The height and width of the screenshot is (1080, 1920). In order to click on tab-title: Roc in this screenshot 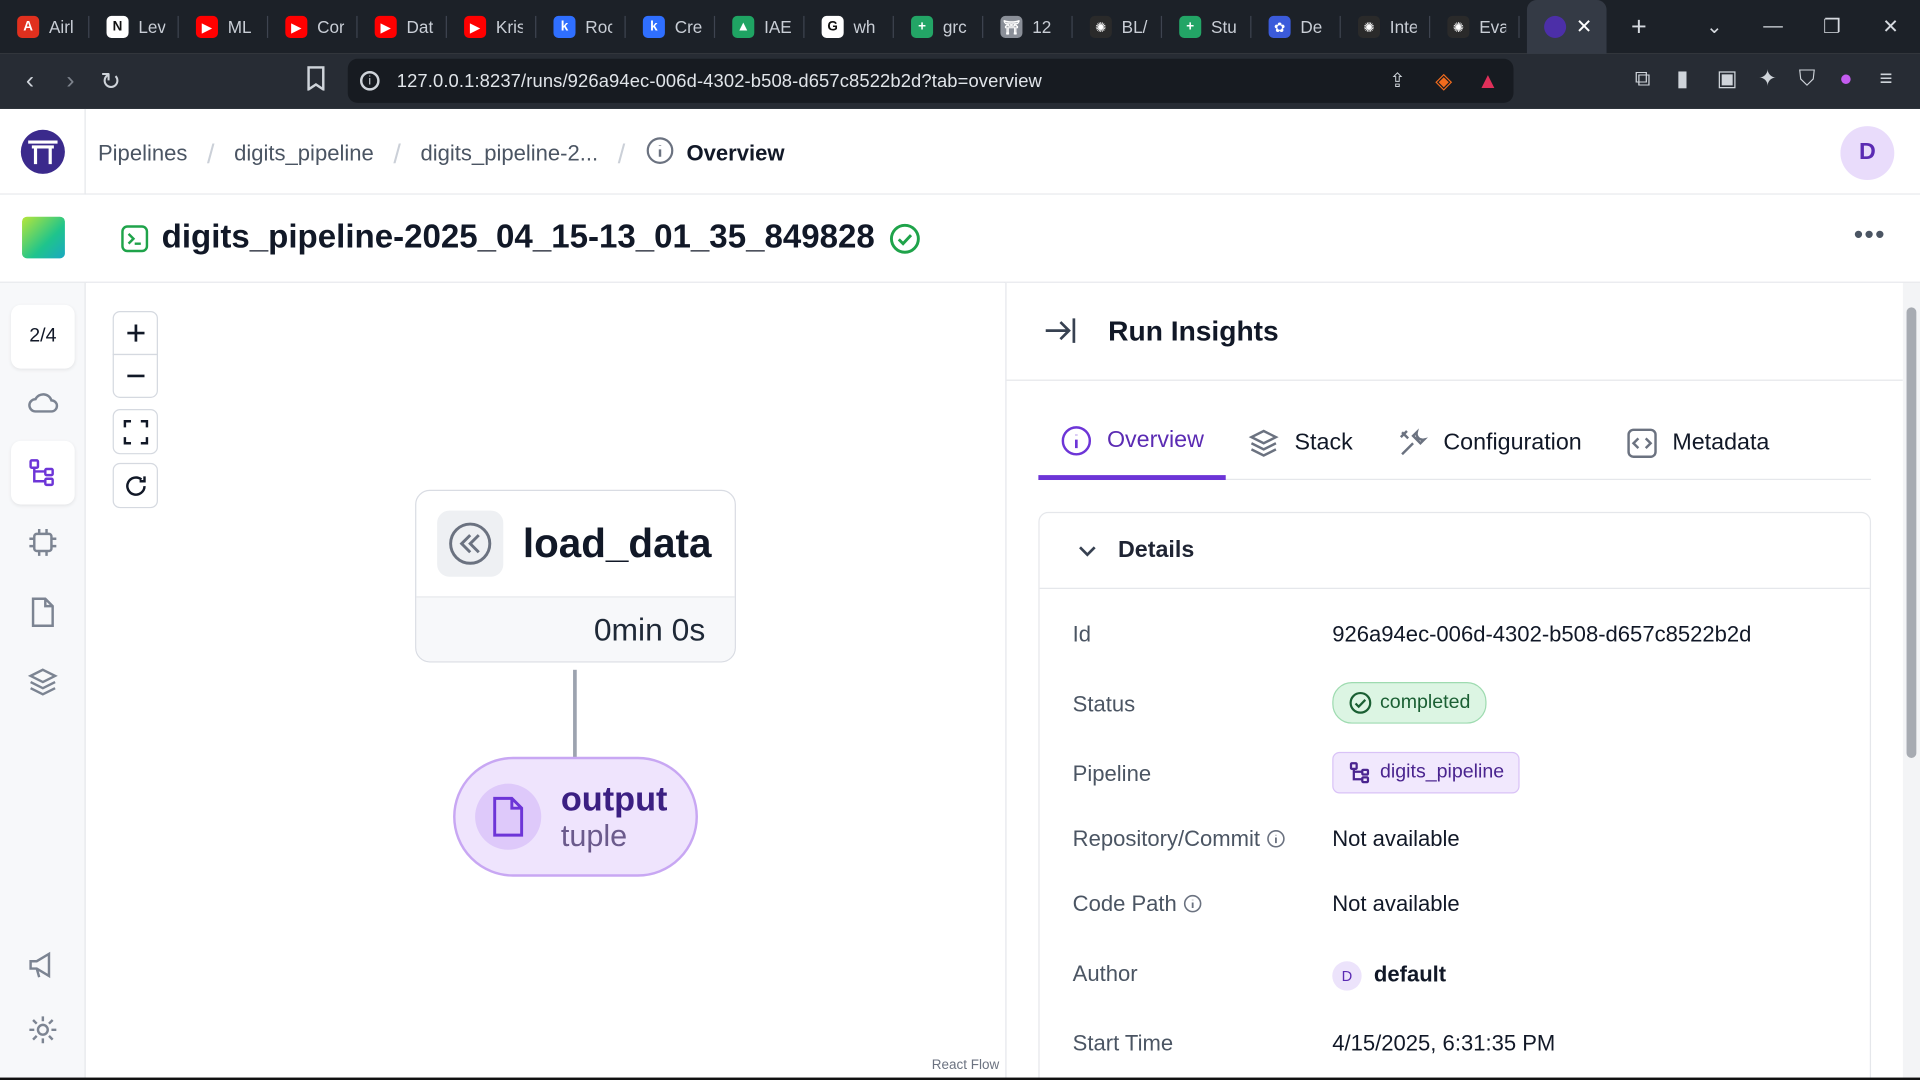, I will do `click(598, 27)`.